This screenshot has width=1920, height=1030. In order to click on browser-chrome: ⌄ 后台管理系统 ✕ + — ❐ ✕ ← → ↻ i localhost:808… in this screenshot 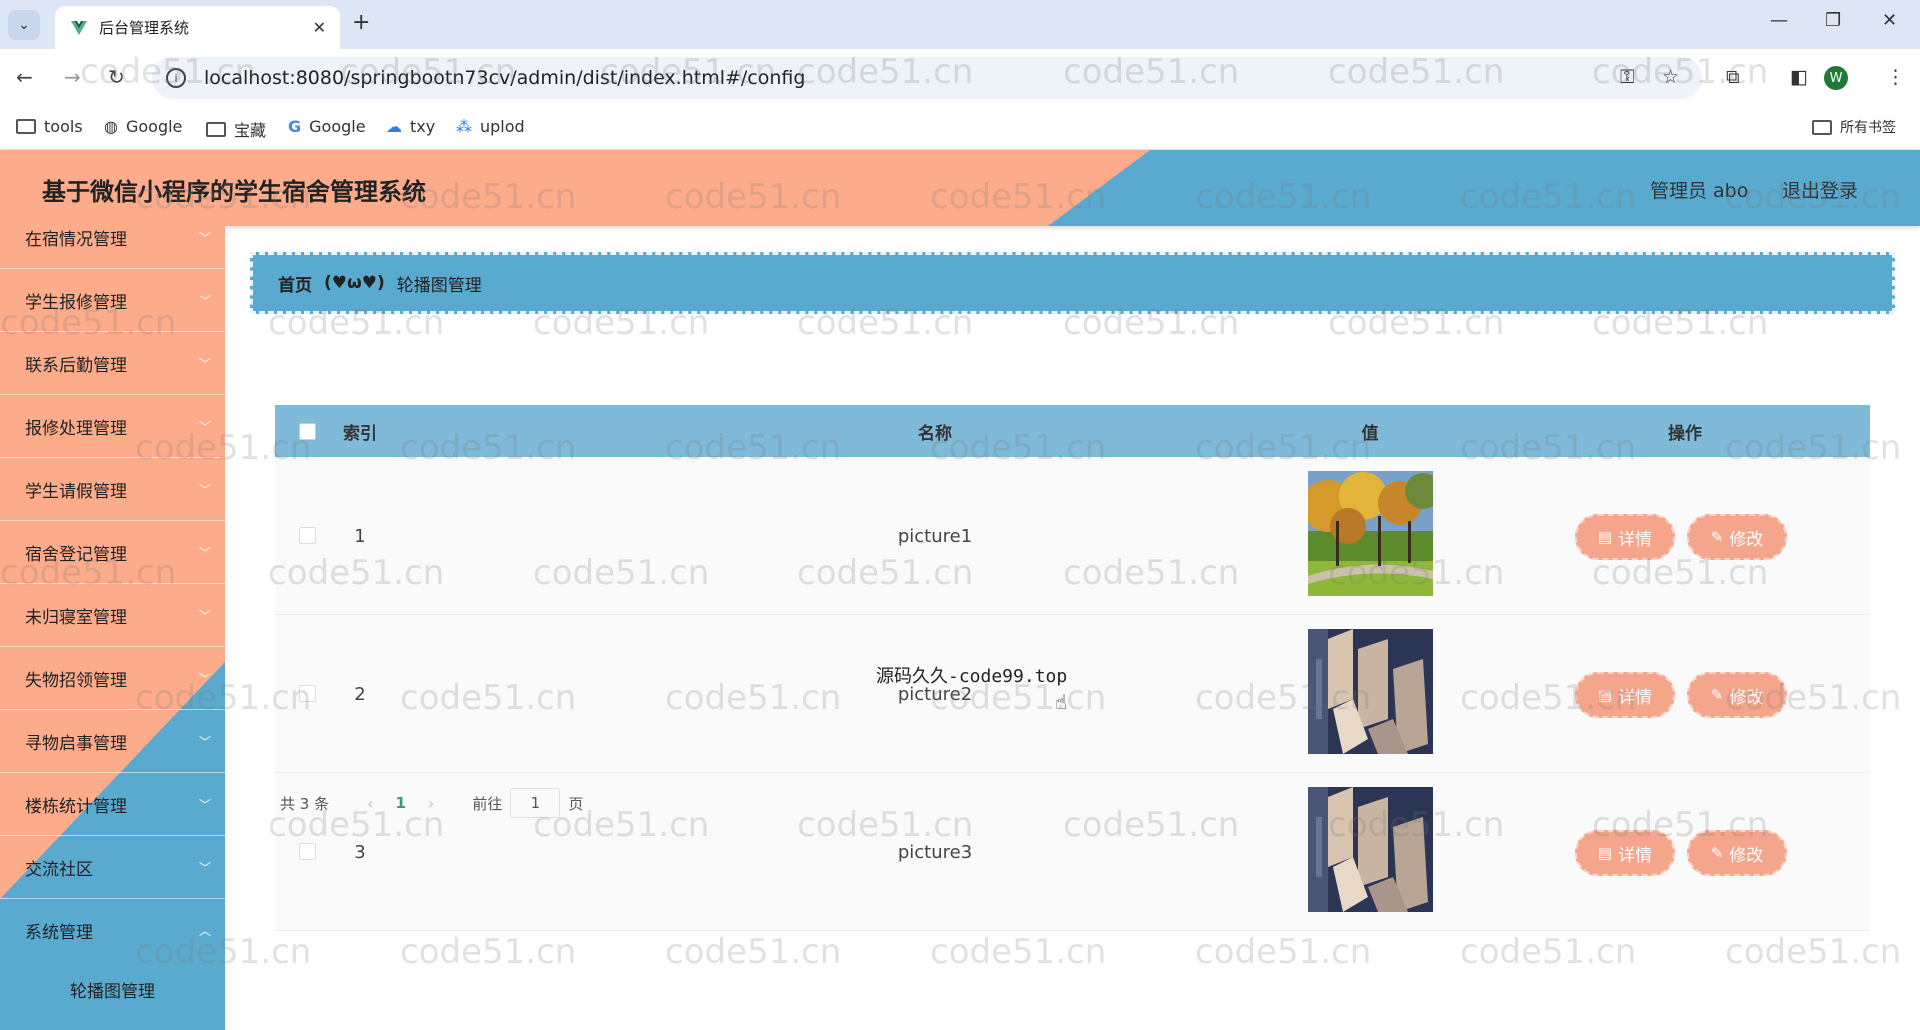, I will do `click(960, 75)`.